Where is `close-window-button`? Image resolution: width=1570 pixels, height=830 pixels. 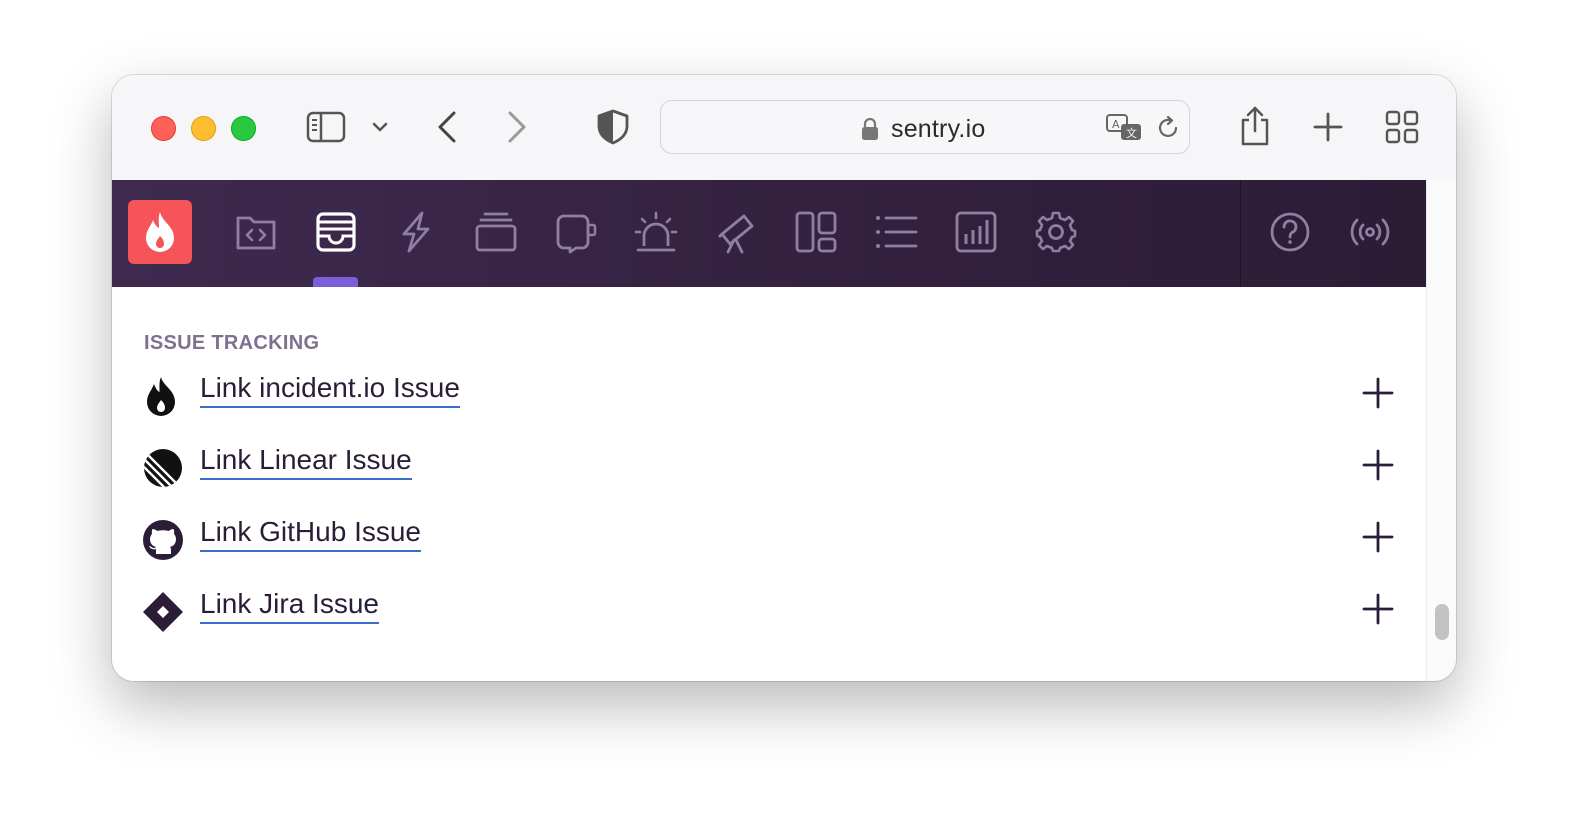
close-window-button is located at coordinates (163, 128).